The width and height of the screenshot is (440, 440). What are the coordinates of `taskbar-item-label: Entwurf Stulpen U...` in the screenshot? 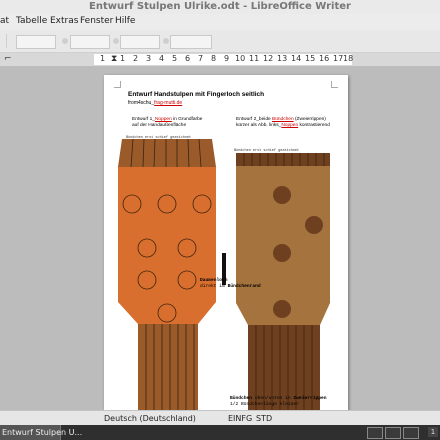 It's located at (42, 432).